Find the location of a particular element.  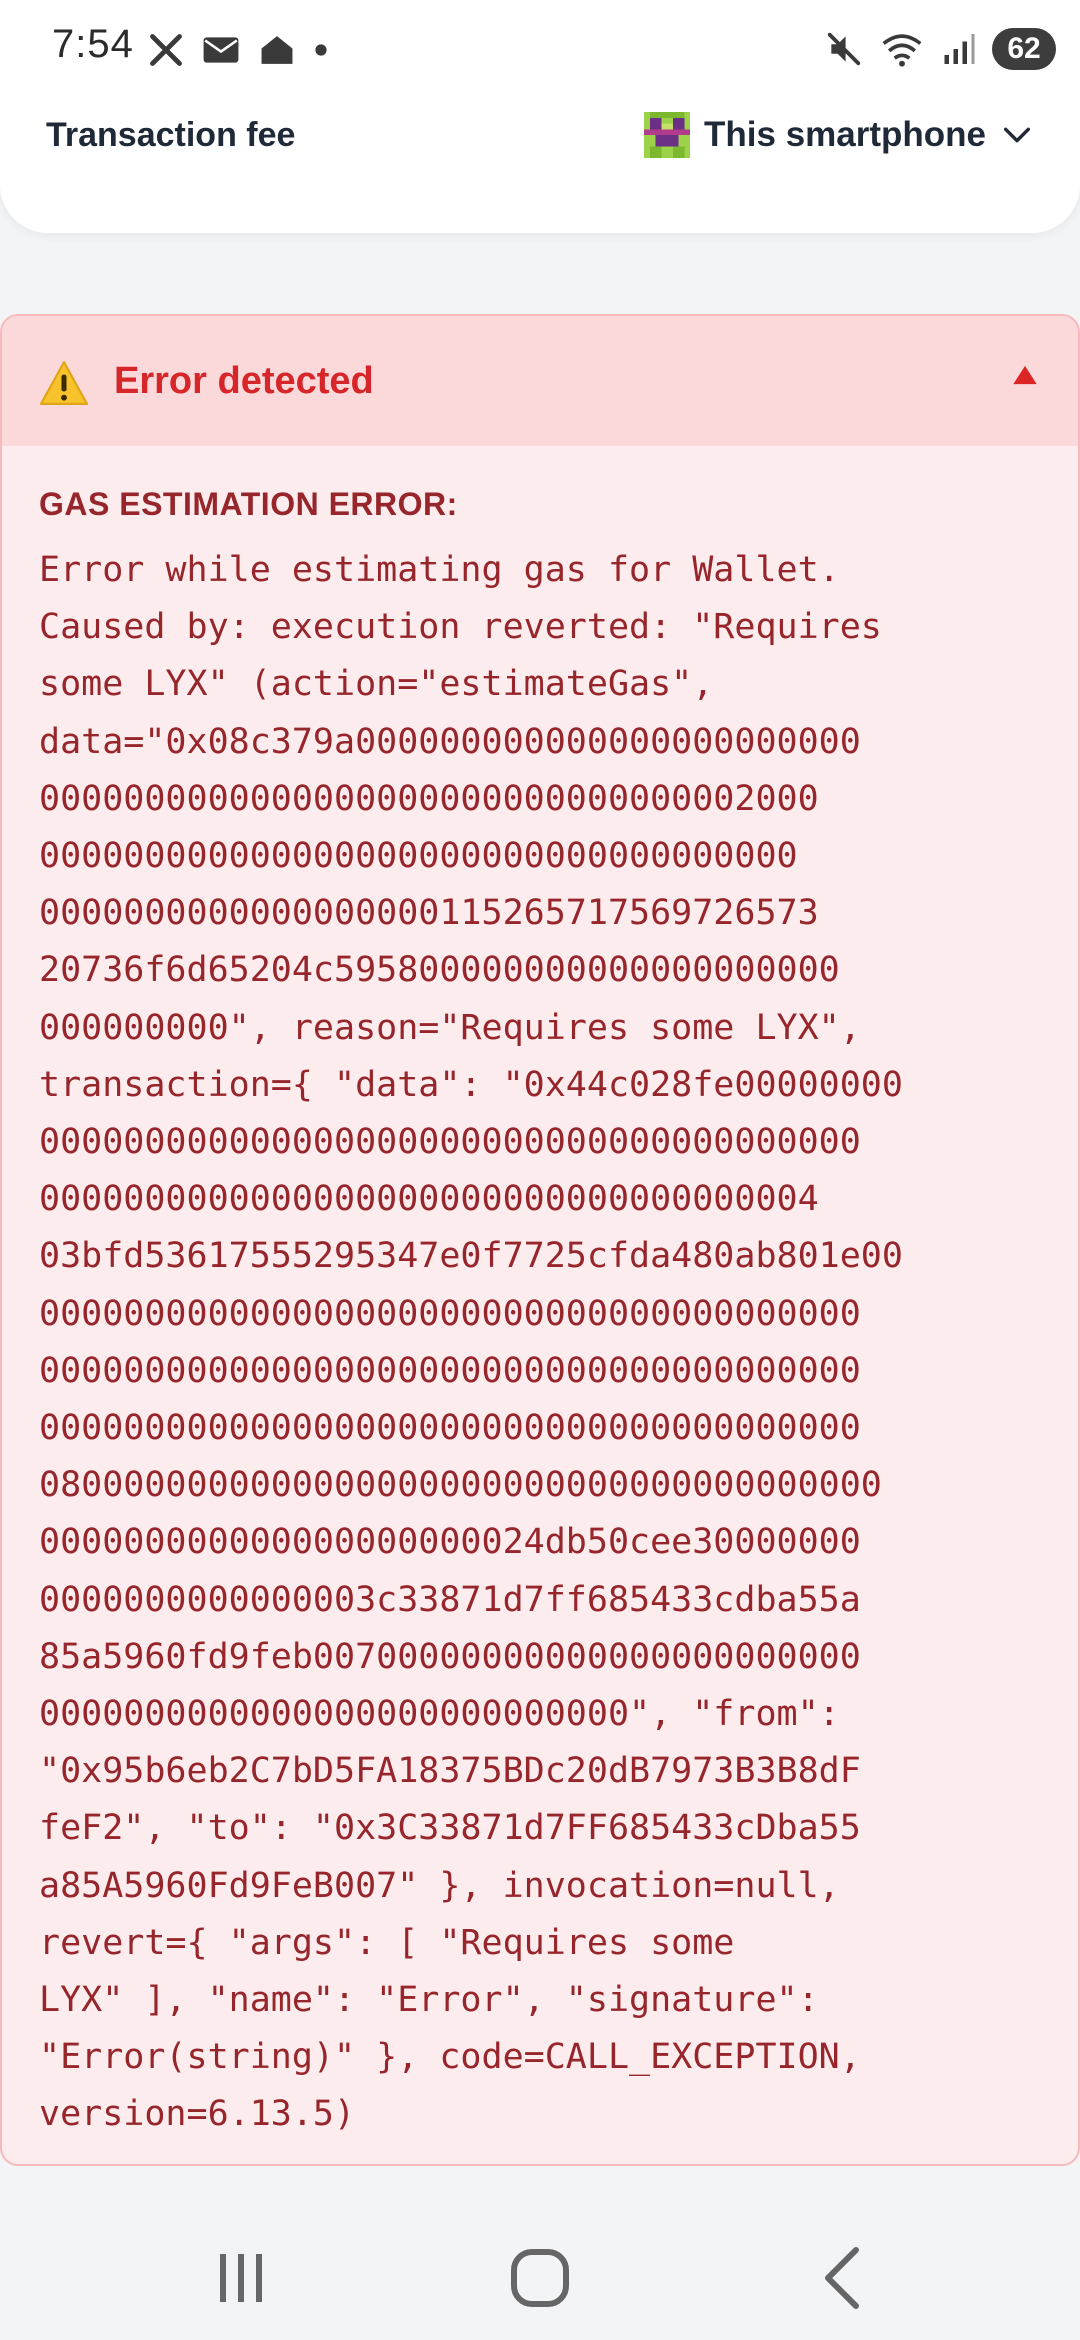

home-button-icon is located at coordinates (540, 2278).